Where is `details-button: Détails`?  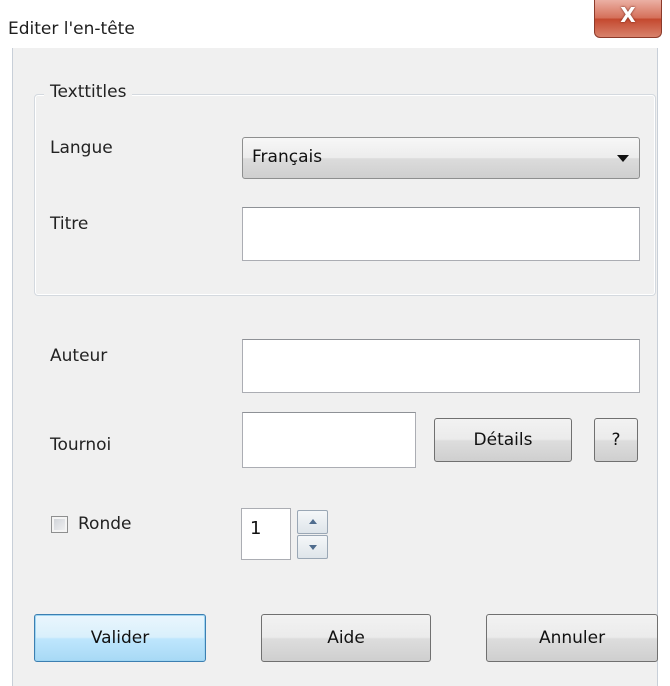 details-button: Détails is located at coordinates (503, 440).